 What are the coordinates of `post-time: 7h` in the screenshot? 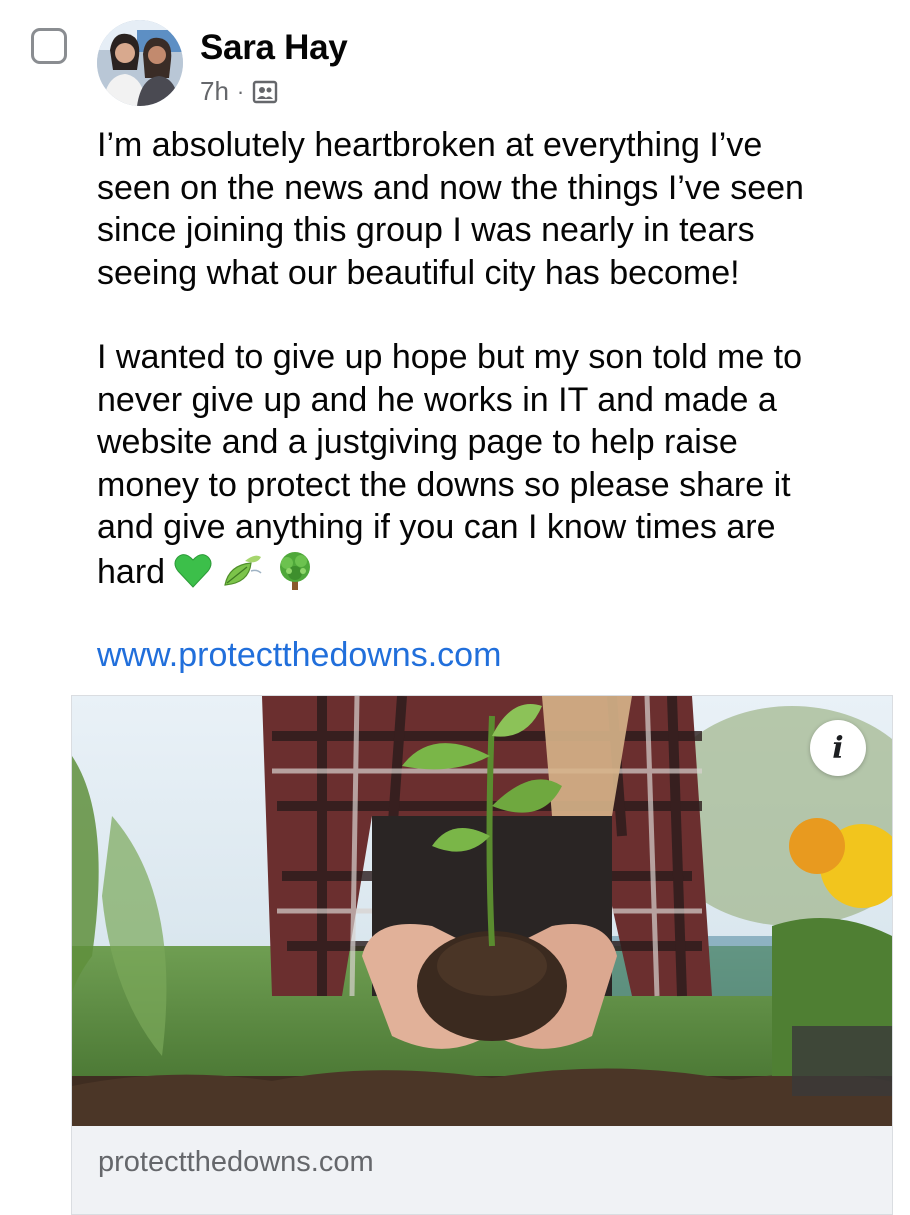 It's located at (214, 91).